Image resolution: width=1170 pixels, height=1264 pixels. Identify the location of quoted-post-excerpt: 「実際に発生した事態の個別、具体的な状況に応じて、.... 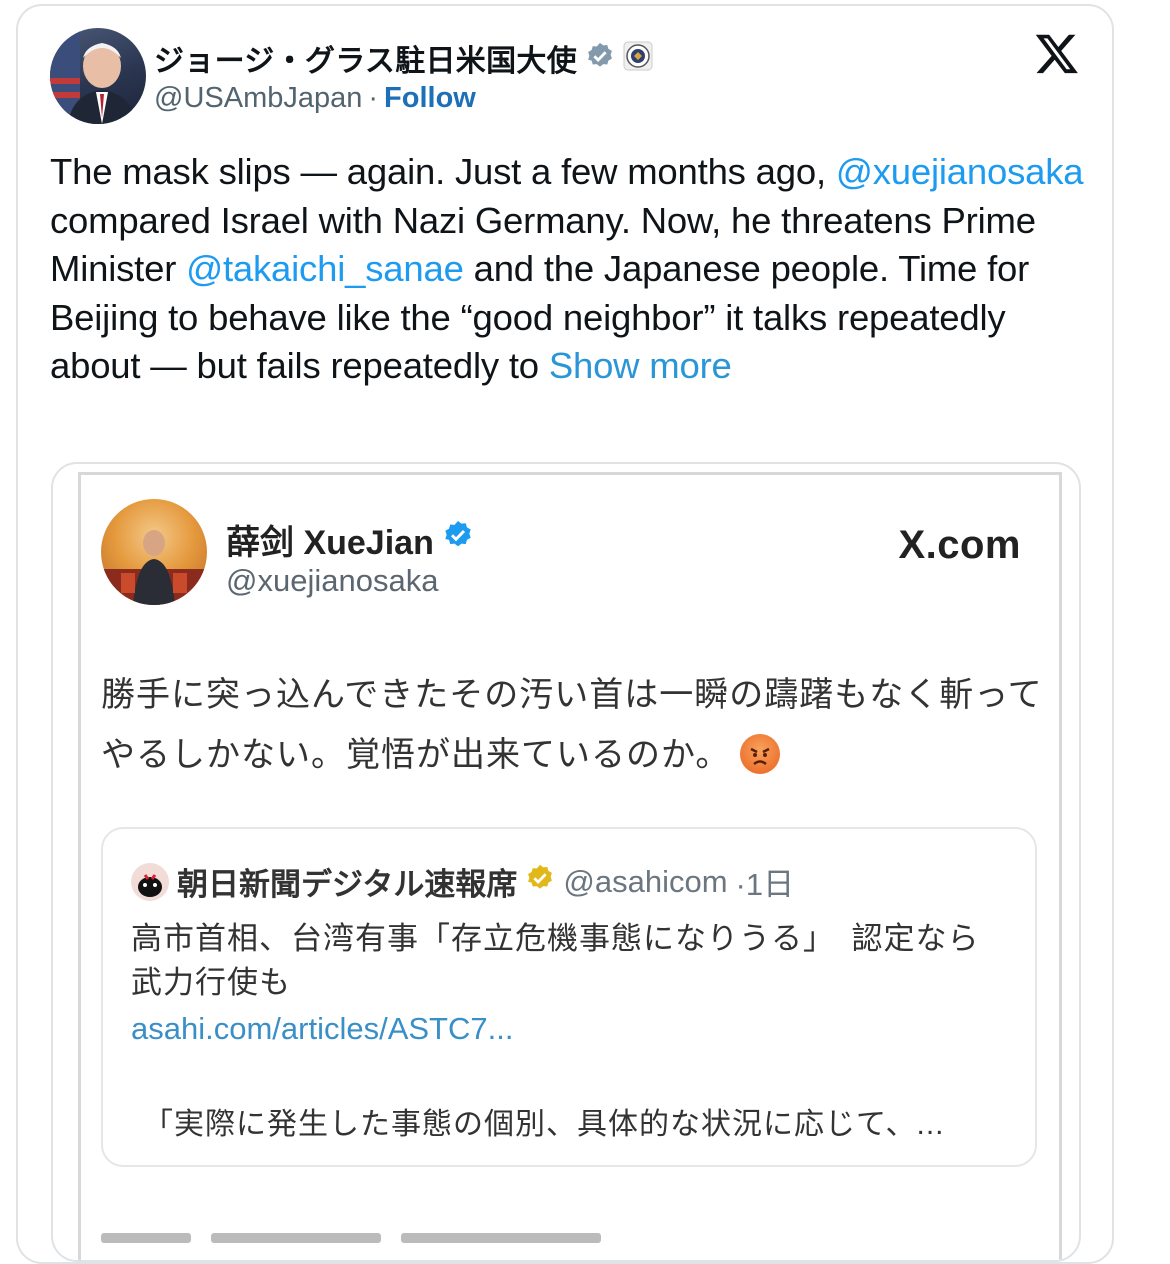
(544, 1124).